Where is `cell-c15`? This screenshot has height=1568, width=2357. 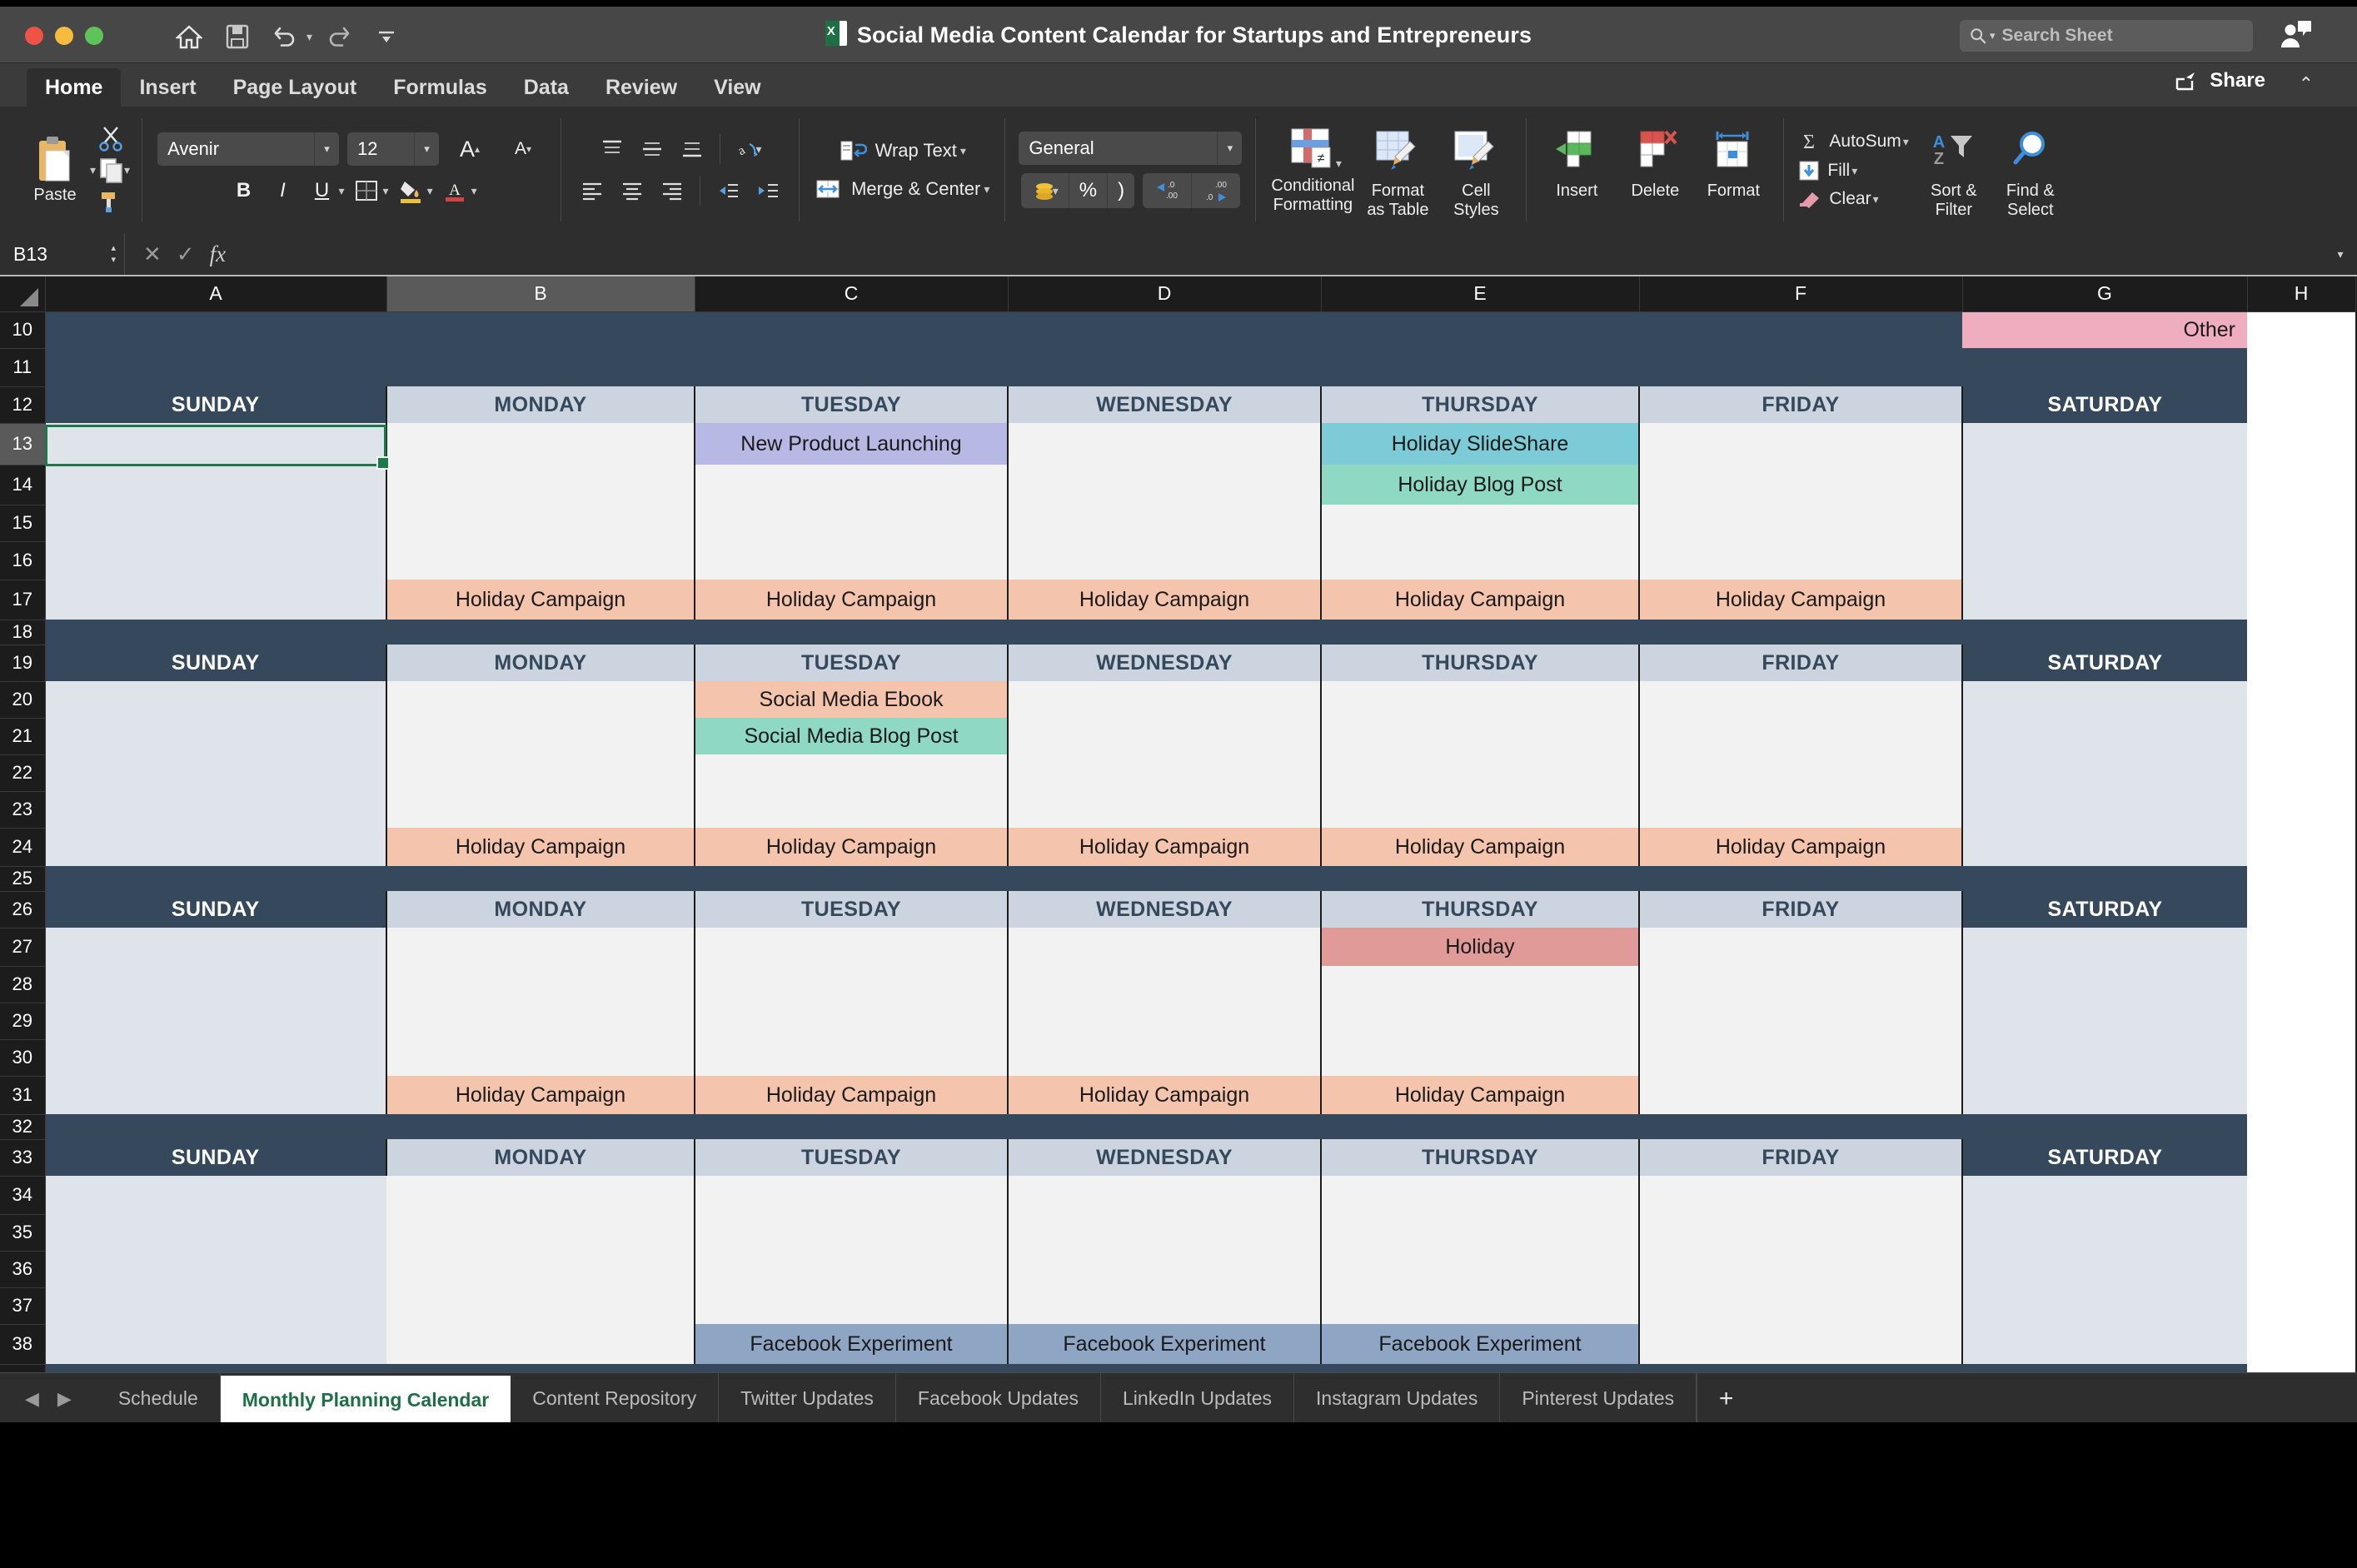 cell-c15 is located at coordinates (851, 523).